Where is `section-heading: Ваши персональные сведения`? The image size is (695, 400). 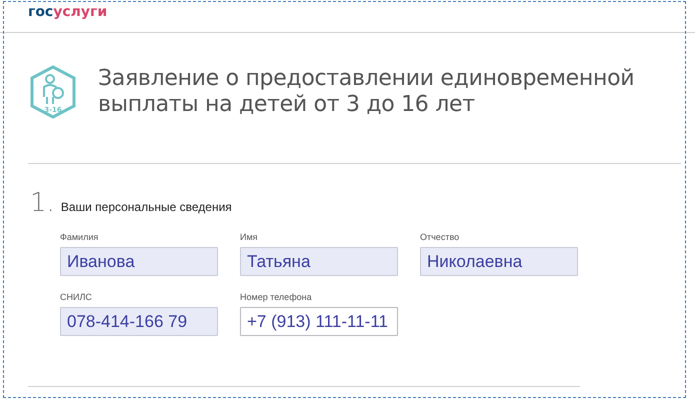
section-heading: Ваши персональные сведения is located at coordinates (146, 207).